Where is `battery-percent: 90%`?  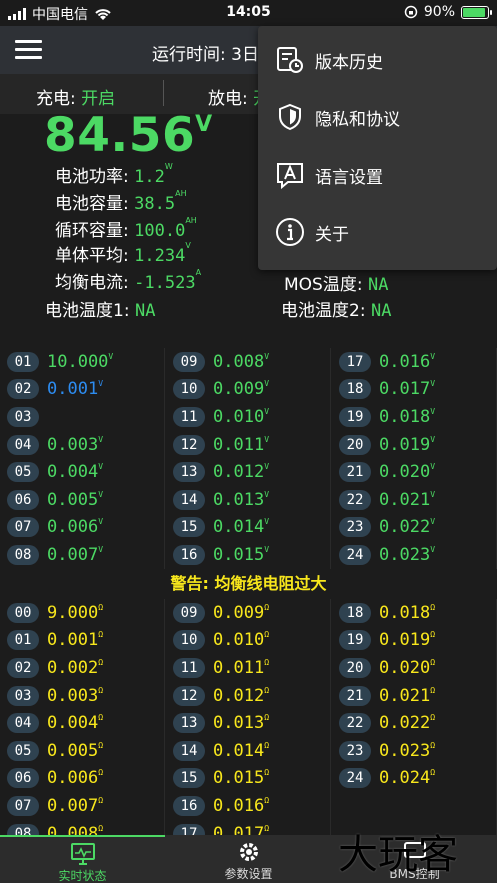 battery-percent: 90% is located at coordinates (439, 12).